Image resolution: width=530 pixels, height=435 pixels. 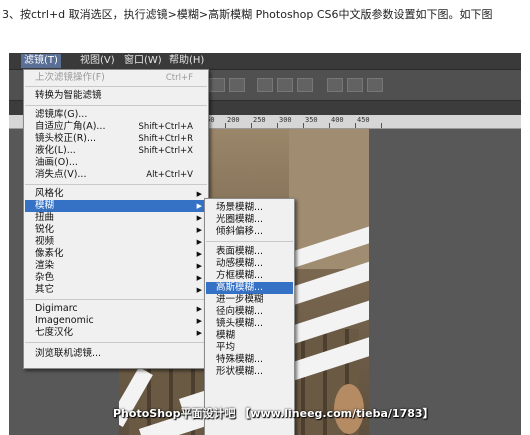 What do you see at coordinates (116, 278) in the screenshot?
I see `menu-item-noise: 杂色 ▶` at bounding box center [116, 278].